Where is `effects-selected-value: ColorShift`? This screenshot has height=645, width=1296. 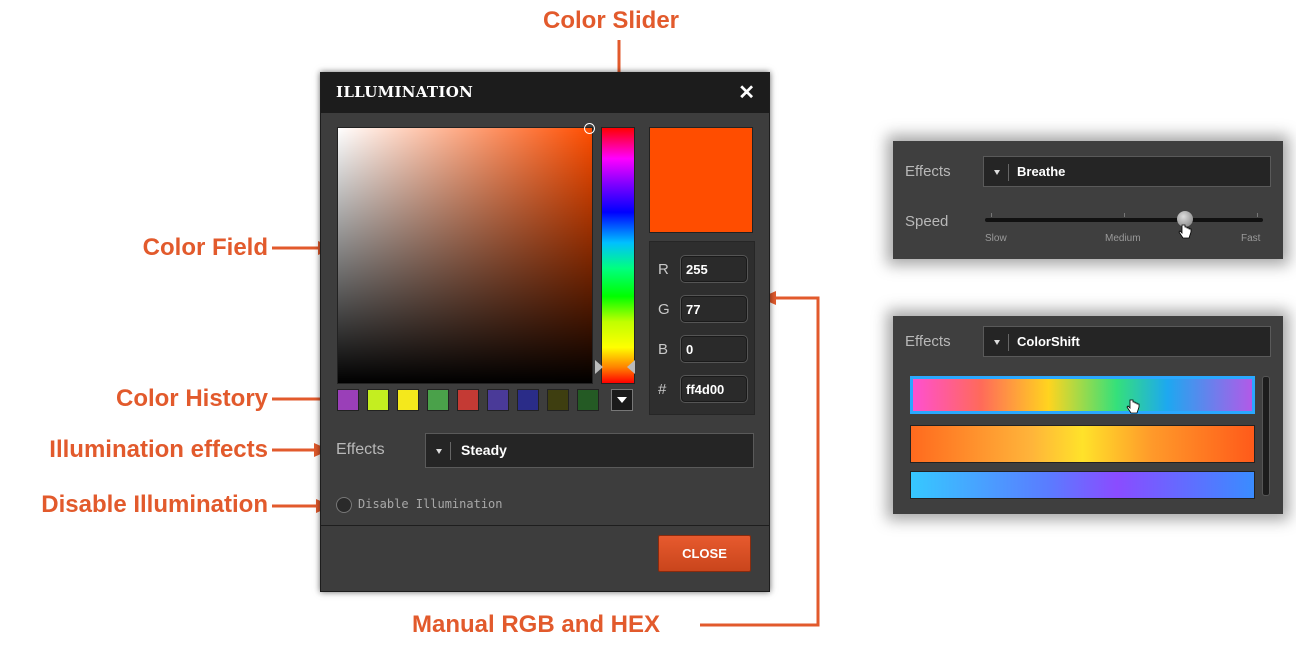
effects-selected-value: ColorShift is located at coordinates (1048, 341).